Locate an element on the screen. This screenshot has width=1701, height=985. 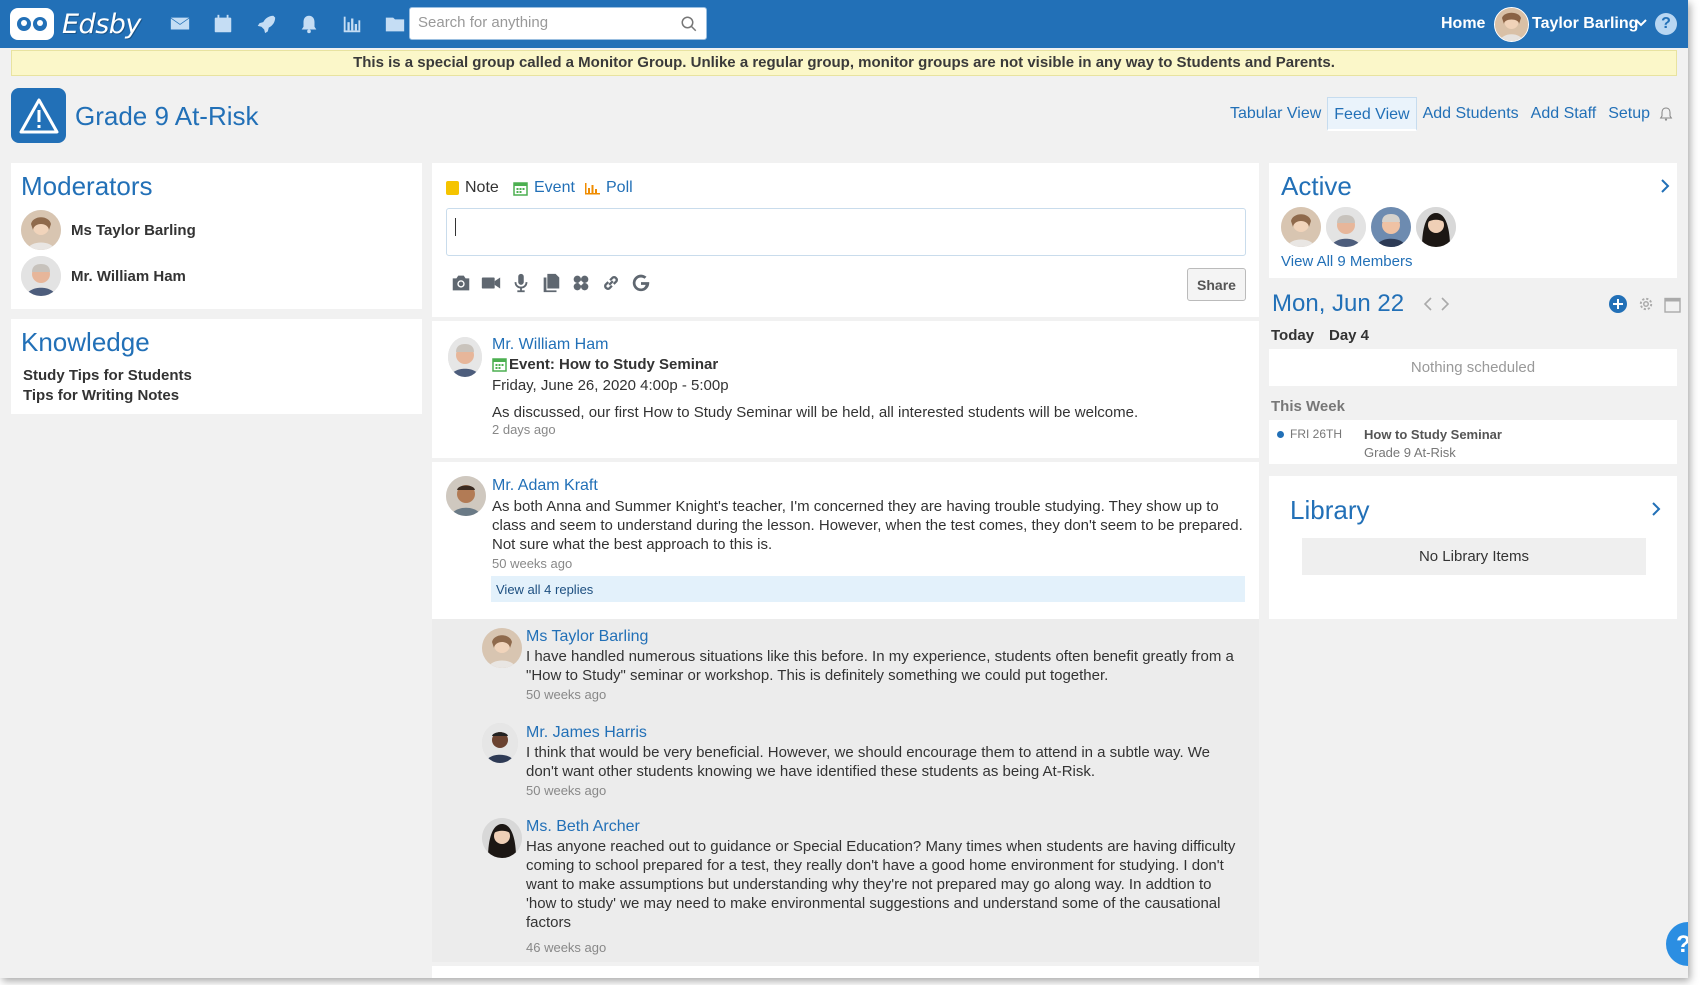
camera-icon is located at coordinates (461, 283).